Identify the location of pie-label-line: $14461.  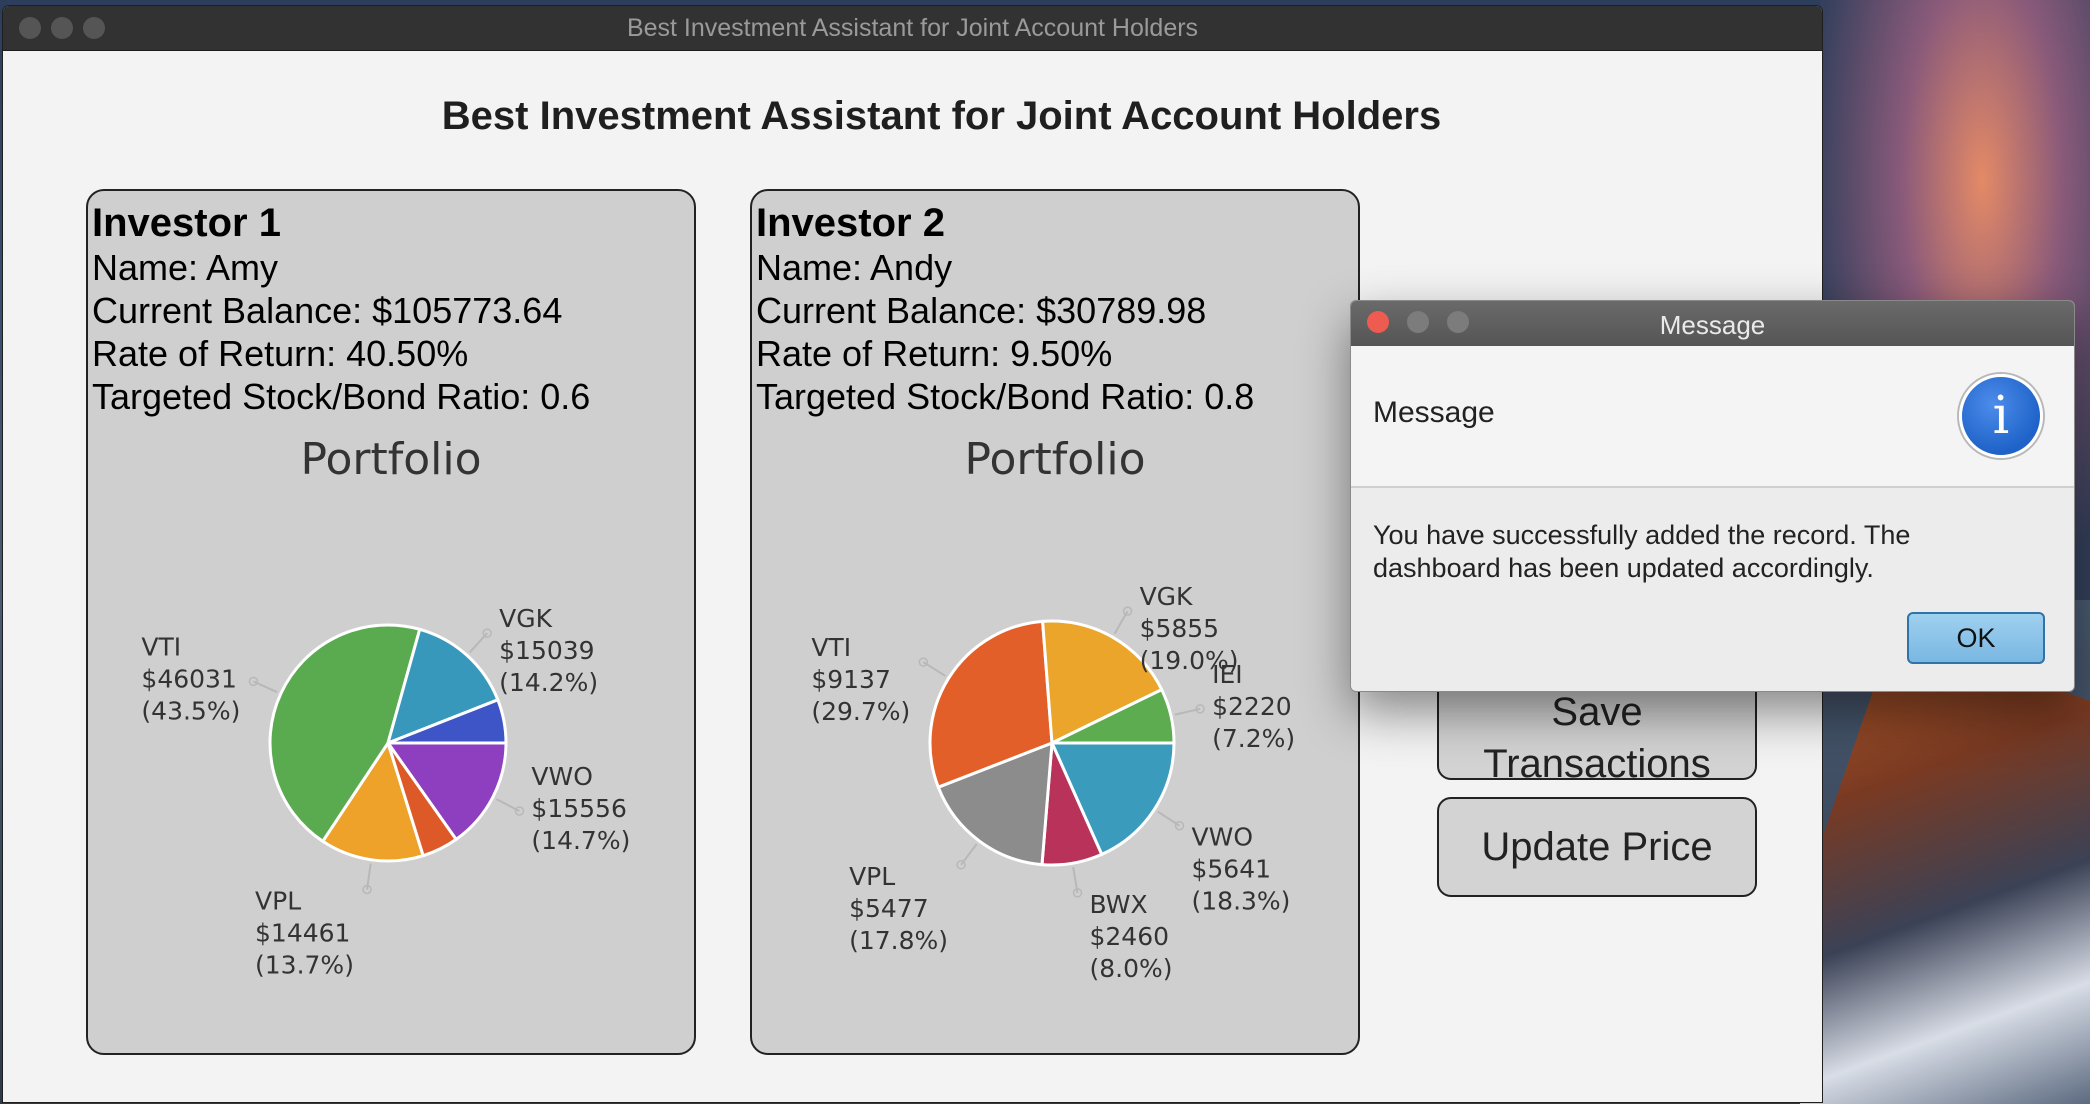
(302, 933).